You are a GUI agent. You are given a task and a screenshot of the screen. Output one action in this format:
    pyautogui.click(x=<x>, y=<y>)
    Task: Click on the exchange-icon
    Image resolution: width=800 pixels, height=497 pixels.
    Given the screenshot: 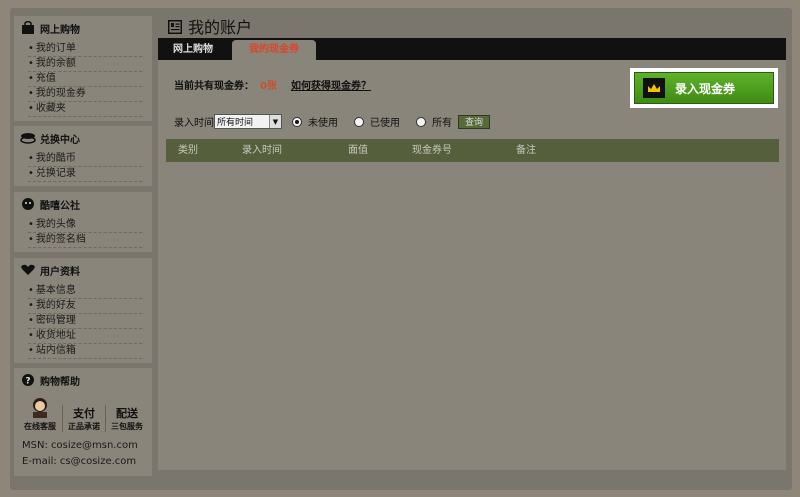 What is the action you would take?
    pyautogui.click(x=28, y=138)
    